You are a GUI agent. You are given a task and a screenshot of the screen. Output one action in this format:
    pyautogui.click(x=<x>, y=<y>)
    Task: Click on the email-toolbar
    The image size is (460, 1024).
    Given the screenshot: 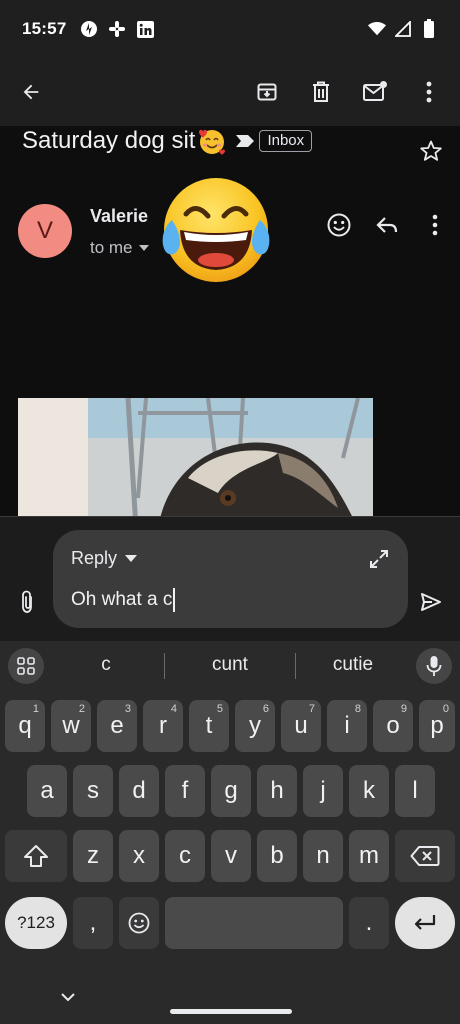 What is the action you would take?
    pyautogui.click(x=230, y=92)
    